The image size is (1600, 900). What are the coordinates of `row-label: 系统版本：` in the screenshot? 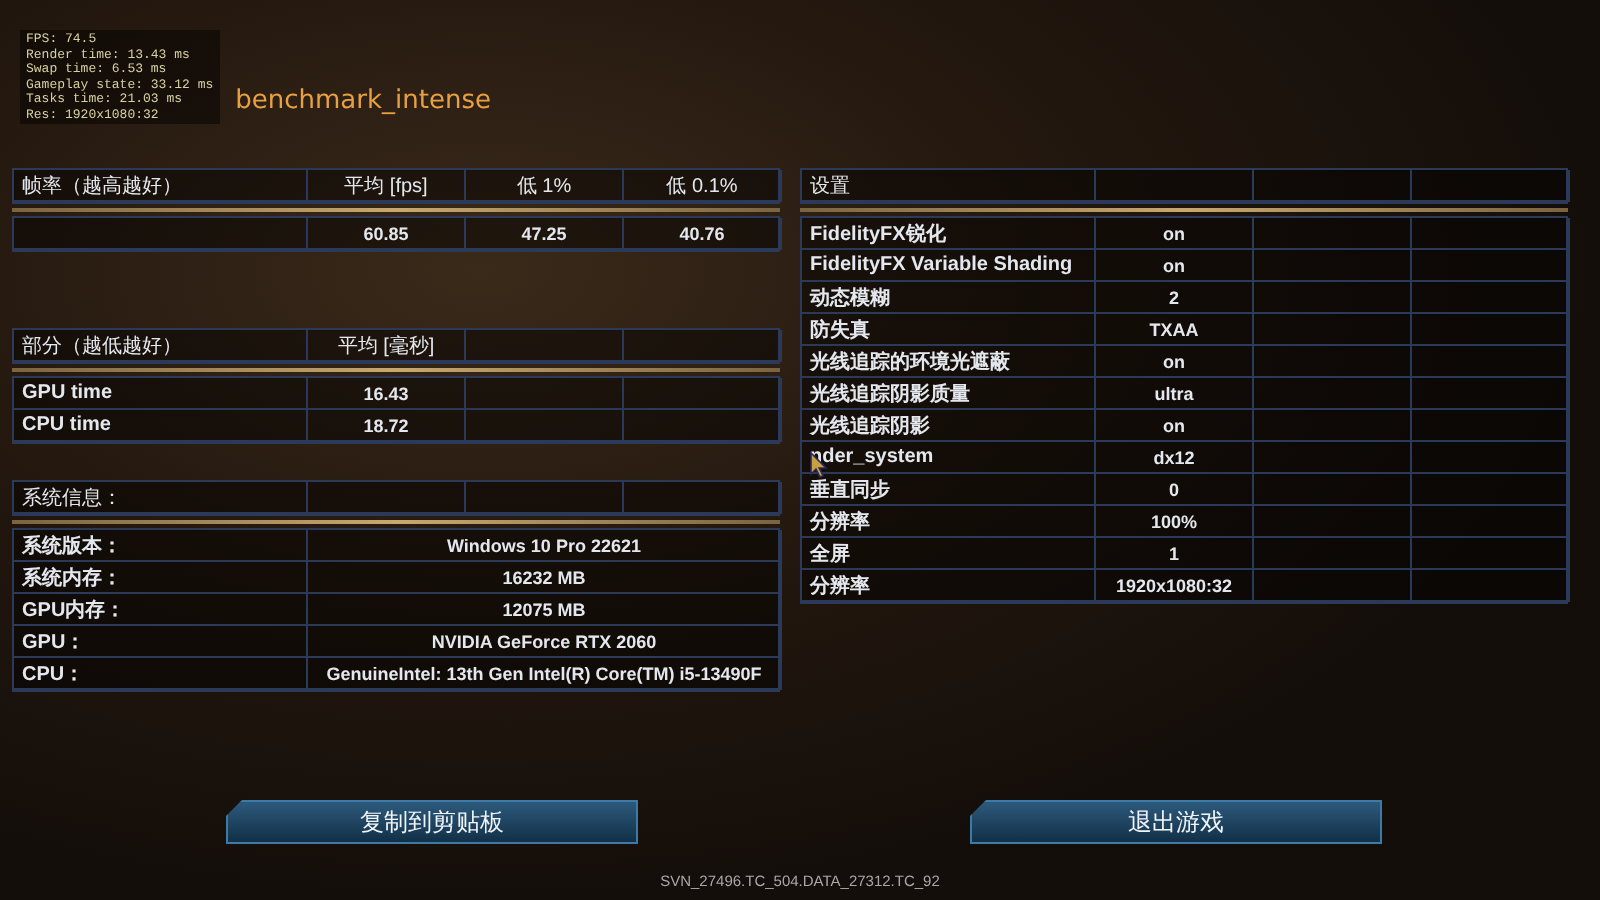 It's located at (161, 546).